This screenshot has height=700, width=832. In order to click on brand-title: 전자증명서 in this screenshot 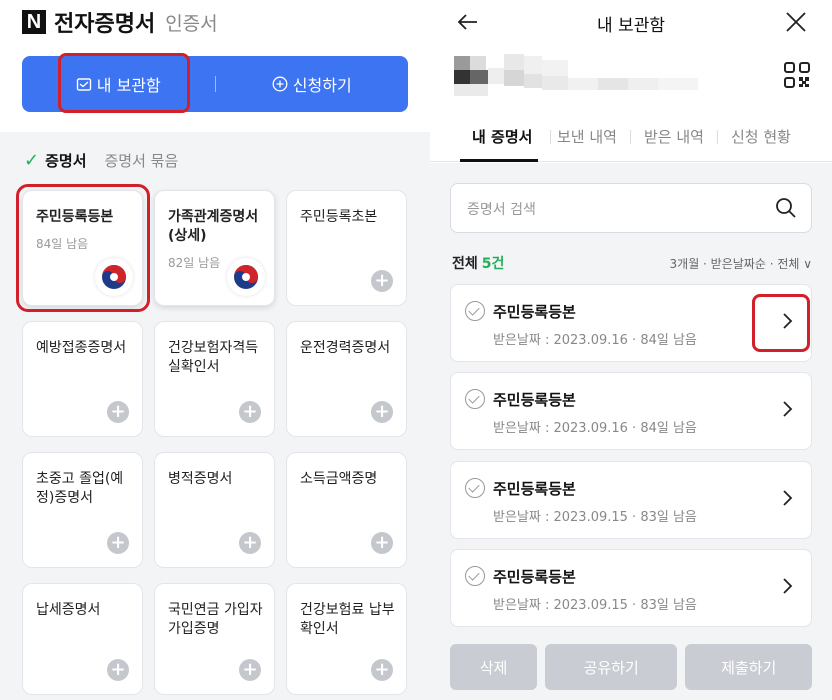, I will do `click(105, 24)`.